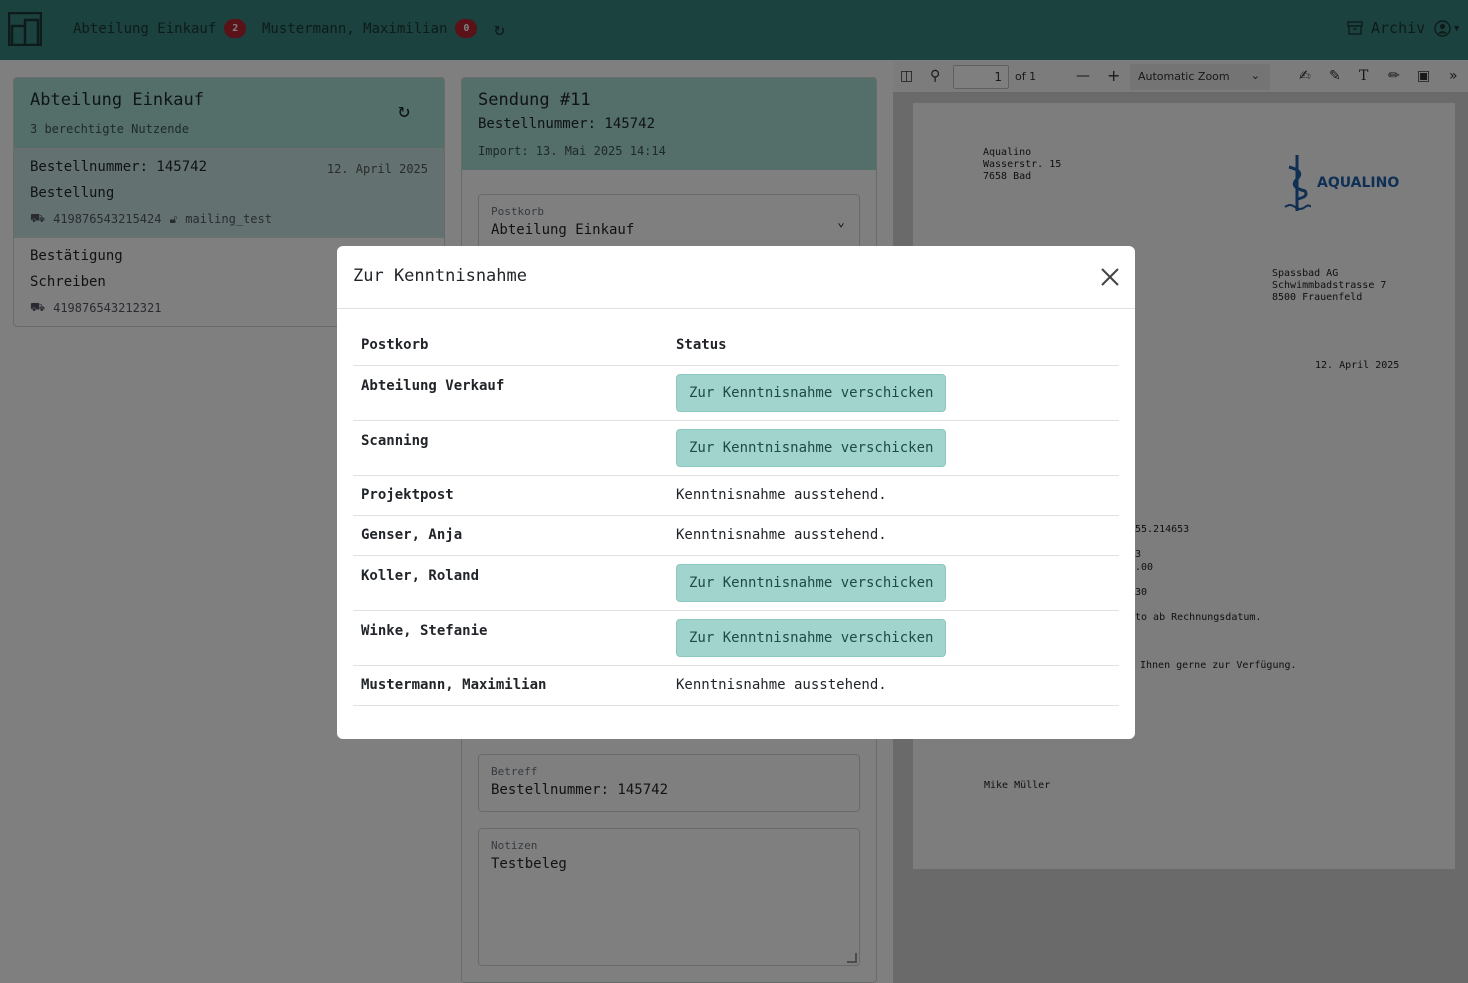 This screenshot has height=983, width=1468. I want to click on row-postkorb: Koller, Roland, so click(510, 583).